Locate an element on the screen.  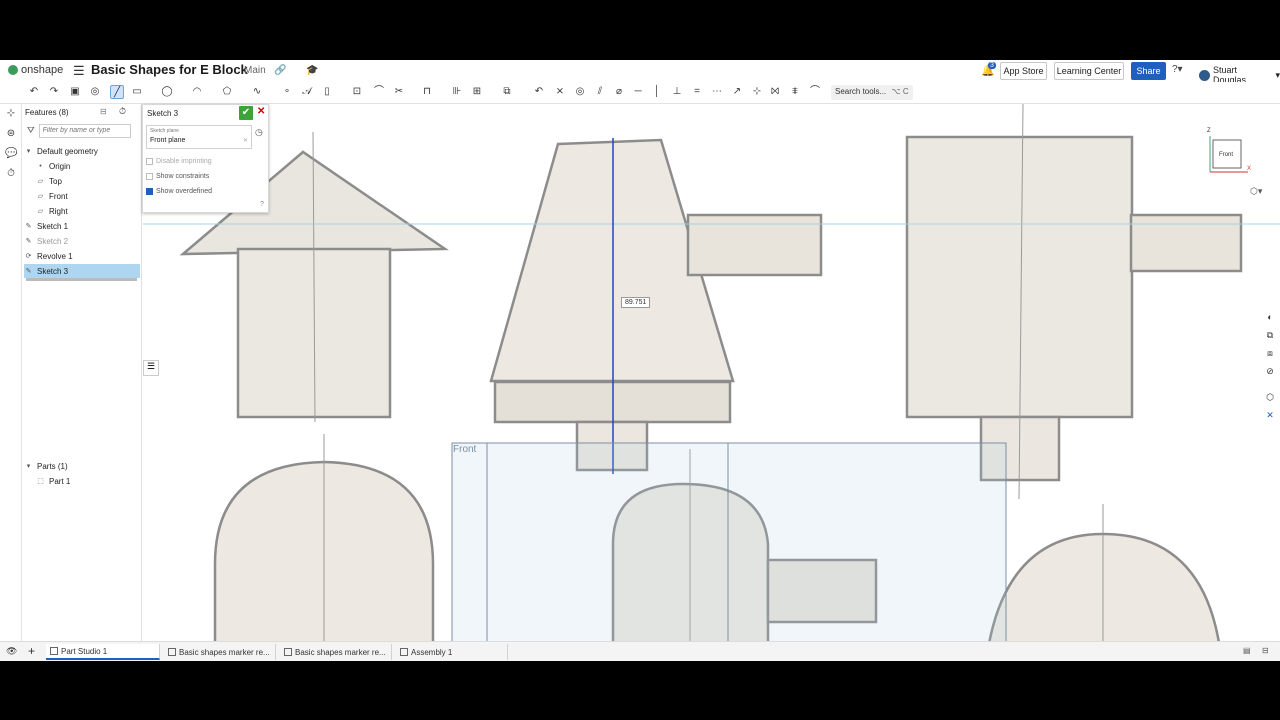
feature-list-toggle-icon: ⊟ is located at coordinates (103, 111).